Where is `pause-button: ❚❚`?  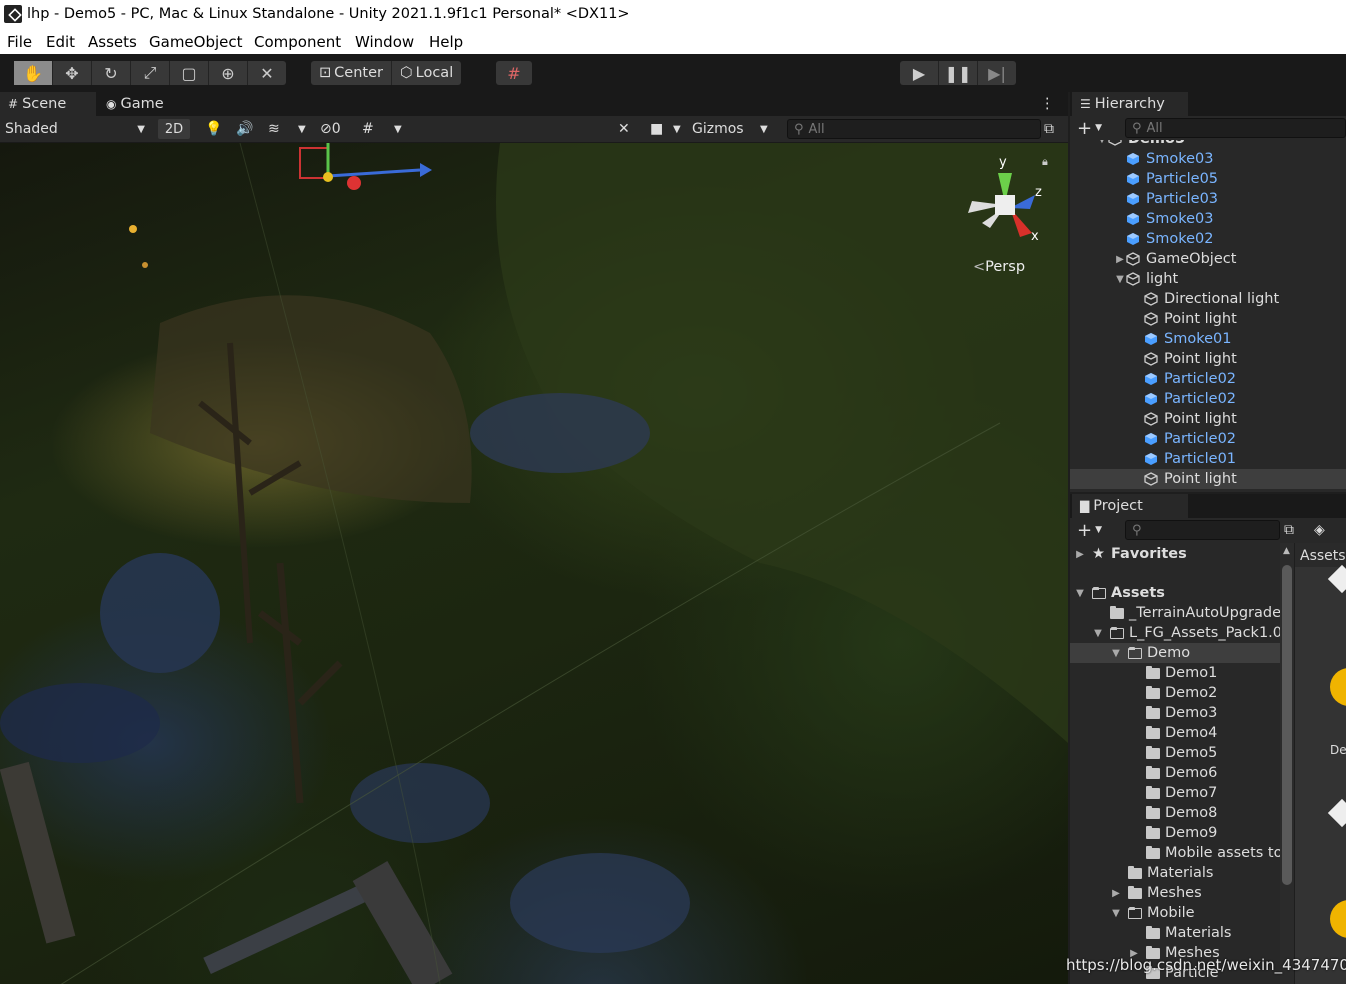
pause-button: ❚❚ is located at coordinates (958, 73).